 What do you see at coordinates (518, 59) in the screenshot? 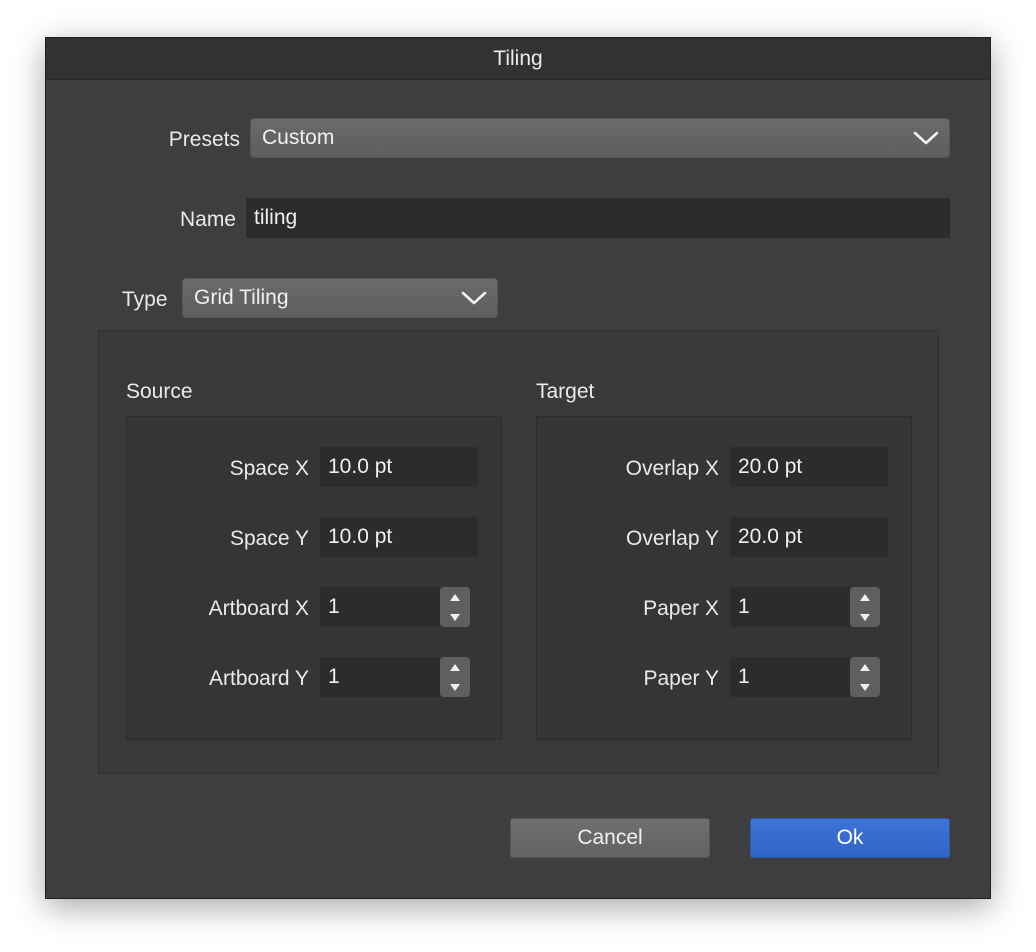
I see `dialog-title: Tiling` at bounding box center [518, 59].